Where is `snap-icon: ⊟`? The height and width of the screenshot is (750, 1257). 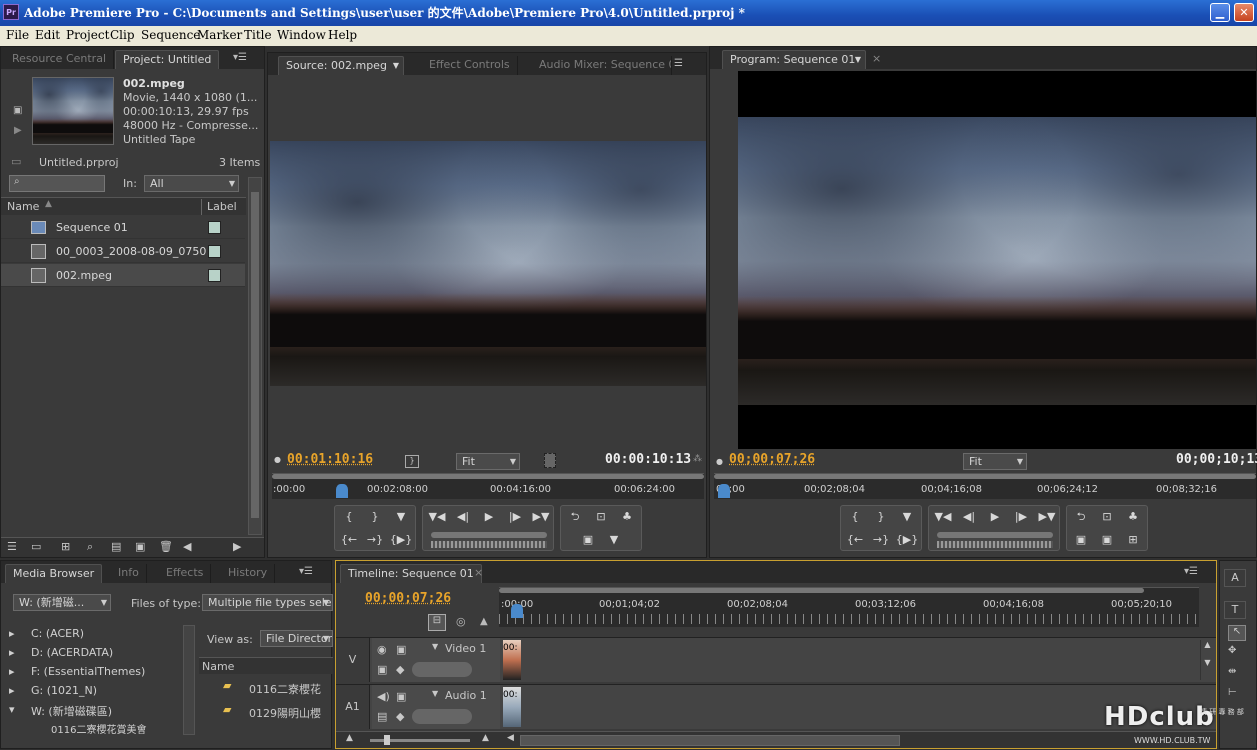
snap-icon: ⊟ is located at coordinates (437, 622).